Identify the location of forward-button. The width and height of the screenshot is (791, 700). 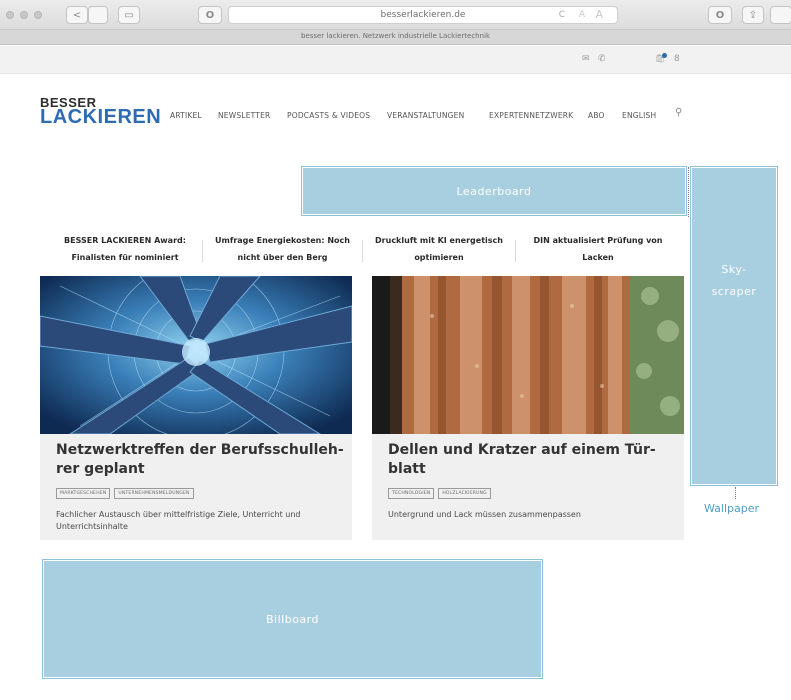
(98, 15).